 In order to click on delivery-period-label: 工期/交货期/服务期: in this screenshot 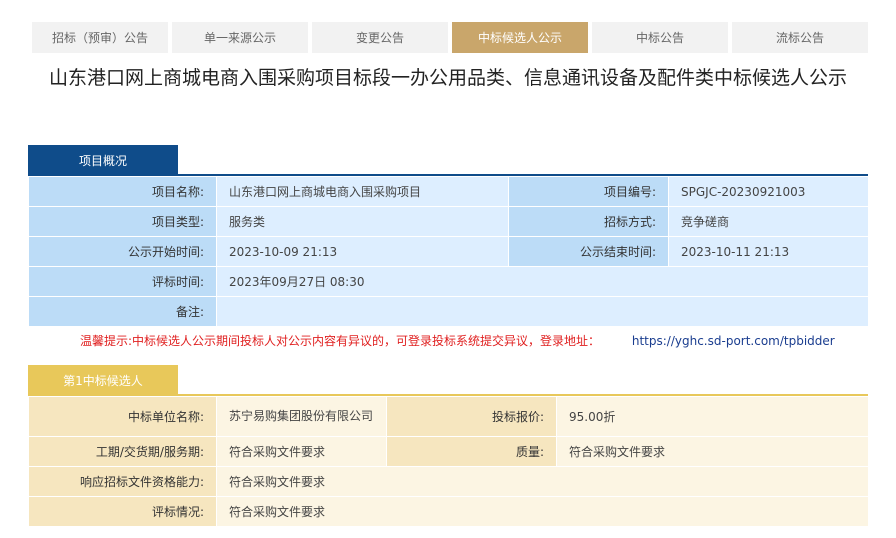, I will do `click(122, 451)`.